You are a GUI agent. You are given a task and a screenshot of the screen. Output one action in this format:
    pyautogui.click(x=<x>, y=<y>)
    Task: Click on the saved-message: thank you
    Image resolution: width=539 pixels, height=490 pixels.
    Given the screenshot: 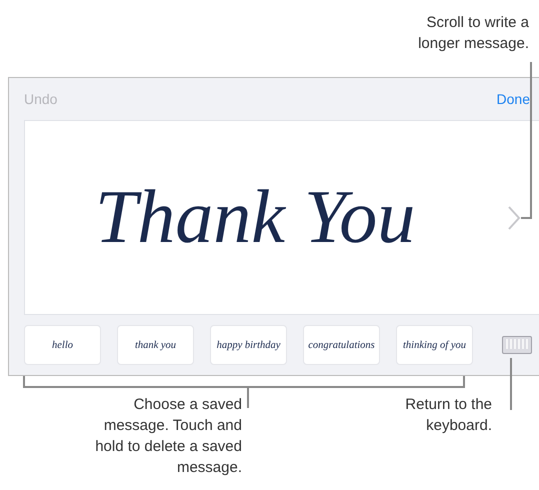 What is the action you would take?
    pyautogui.click(x=155, y=345)
    